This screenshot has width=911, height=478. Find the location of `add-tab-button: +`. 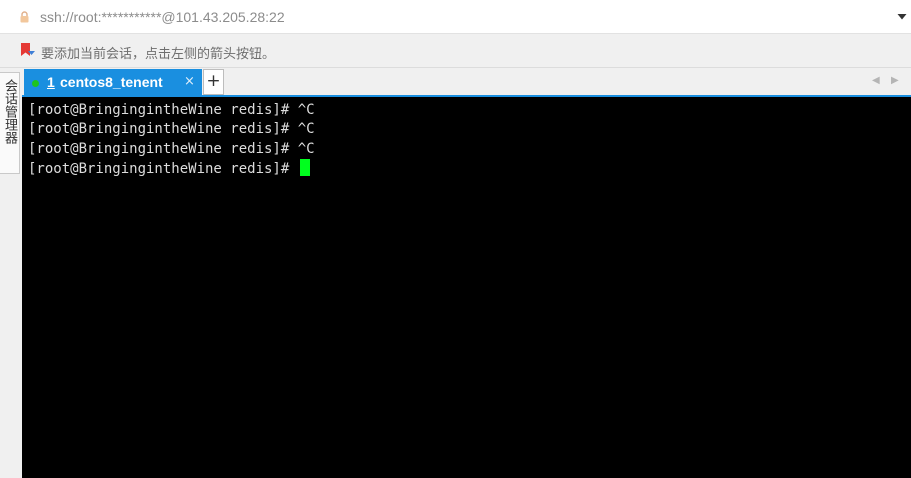

add-tab-button: + is located at coordinates (213, 82).